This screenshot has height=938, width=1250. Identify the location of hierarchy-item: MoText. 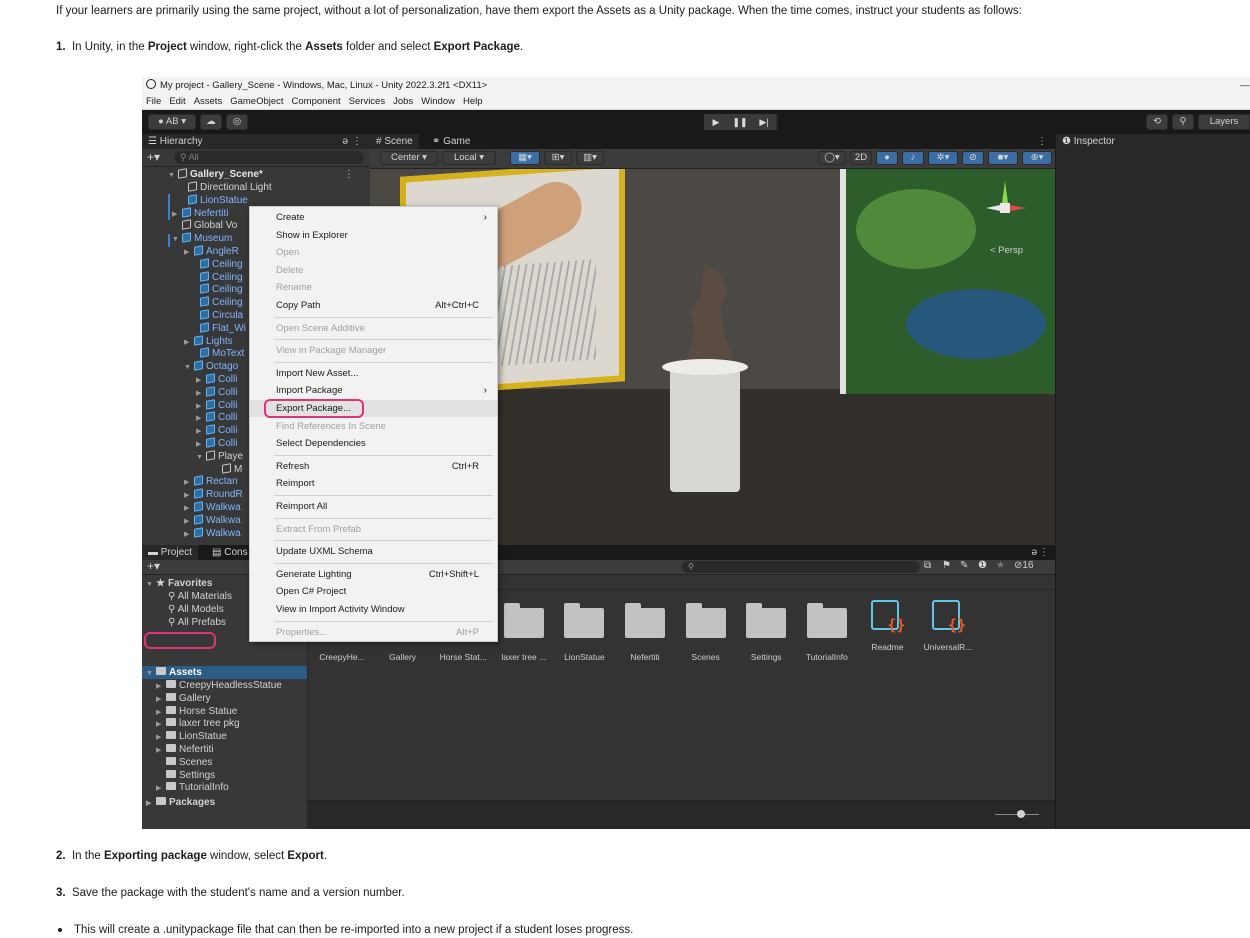
(217, 353).